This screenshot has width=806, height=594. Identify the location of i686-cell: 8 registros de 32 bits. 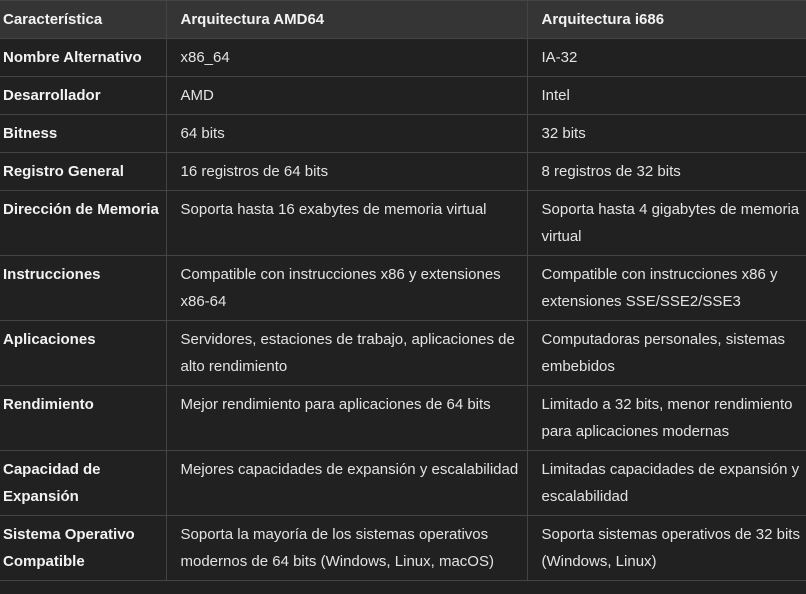
(666, 171).